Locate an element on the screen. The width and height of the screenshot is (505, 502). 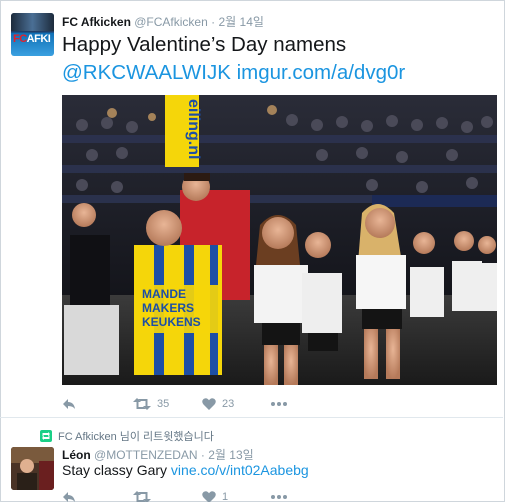
author-name: FC Afkicken is located at coordinates (96, 22).